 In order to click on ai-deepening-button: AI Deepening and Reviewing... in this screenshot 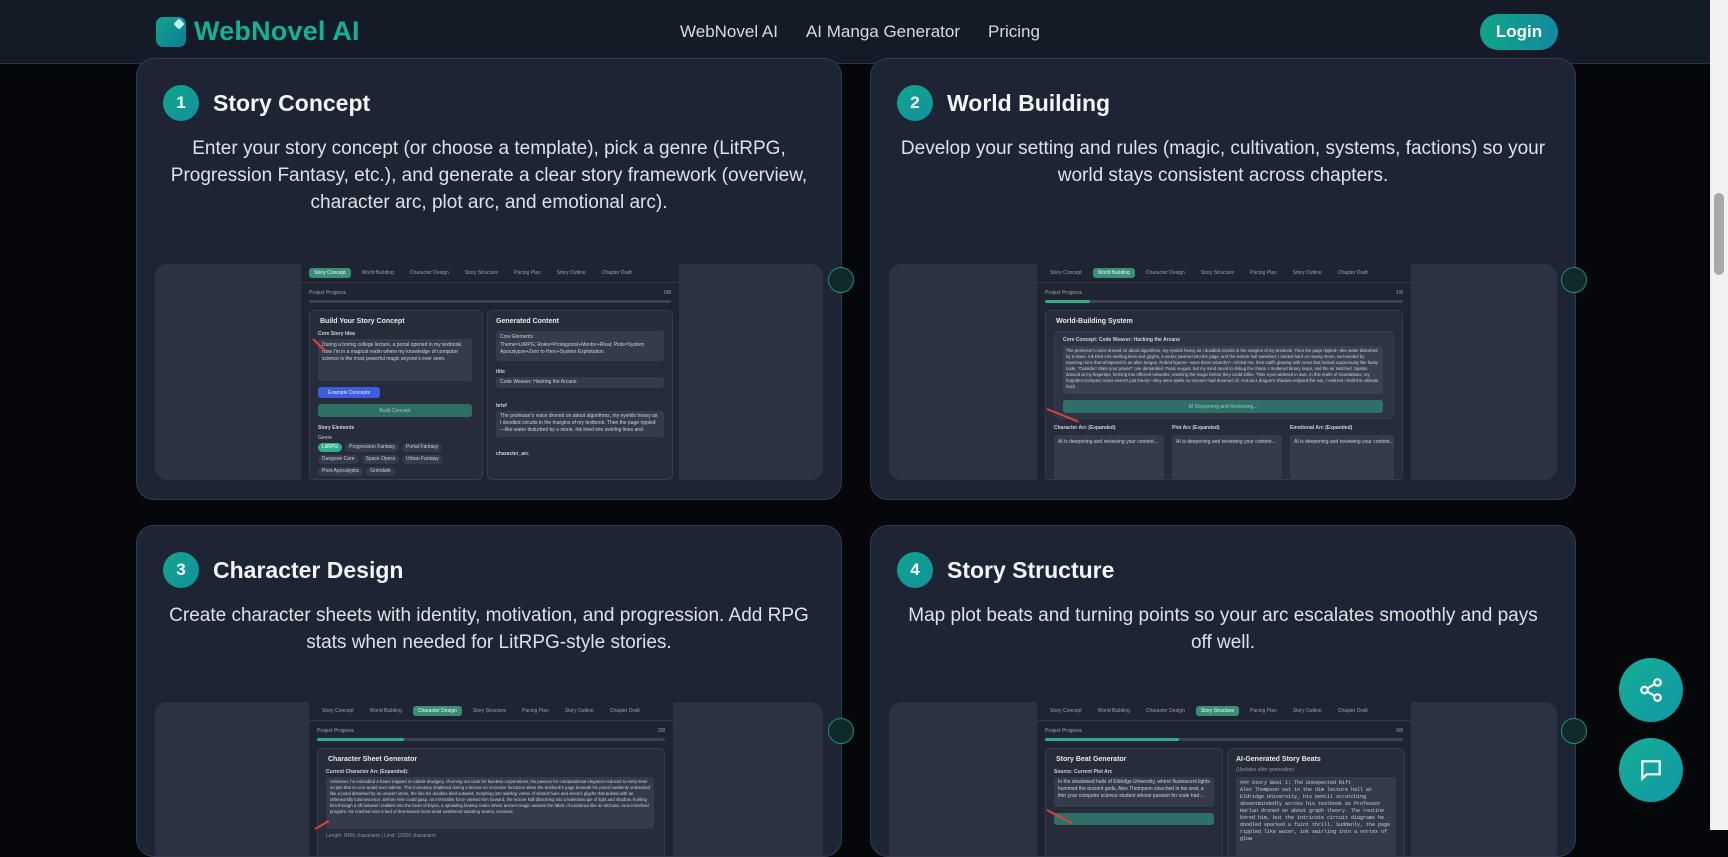, I will do `click(1223, 406)`.